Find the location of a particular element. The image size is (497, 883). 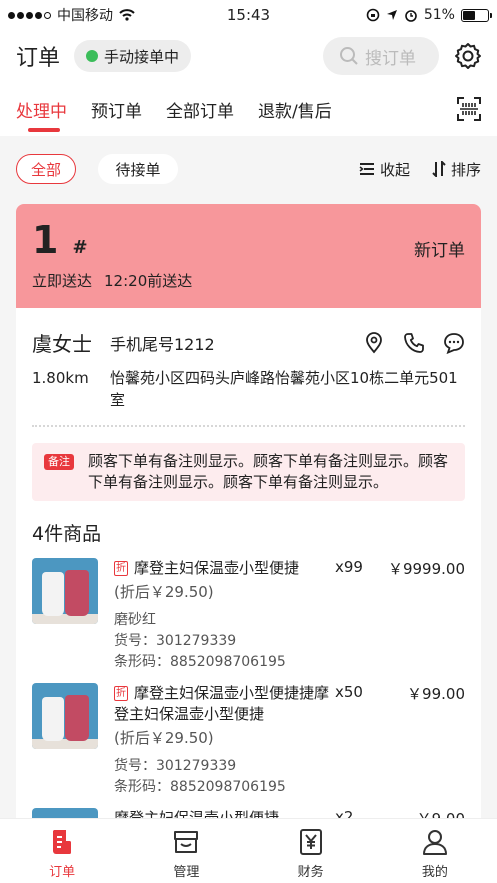

customer-address: 怡馨苑小区四码头庐峰路怡馨苑小区10栋二单元501室 is located at coordinates (284, 389).